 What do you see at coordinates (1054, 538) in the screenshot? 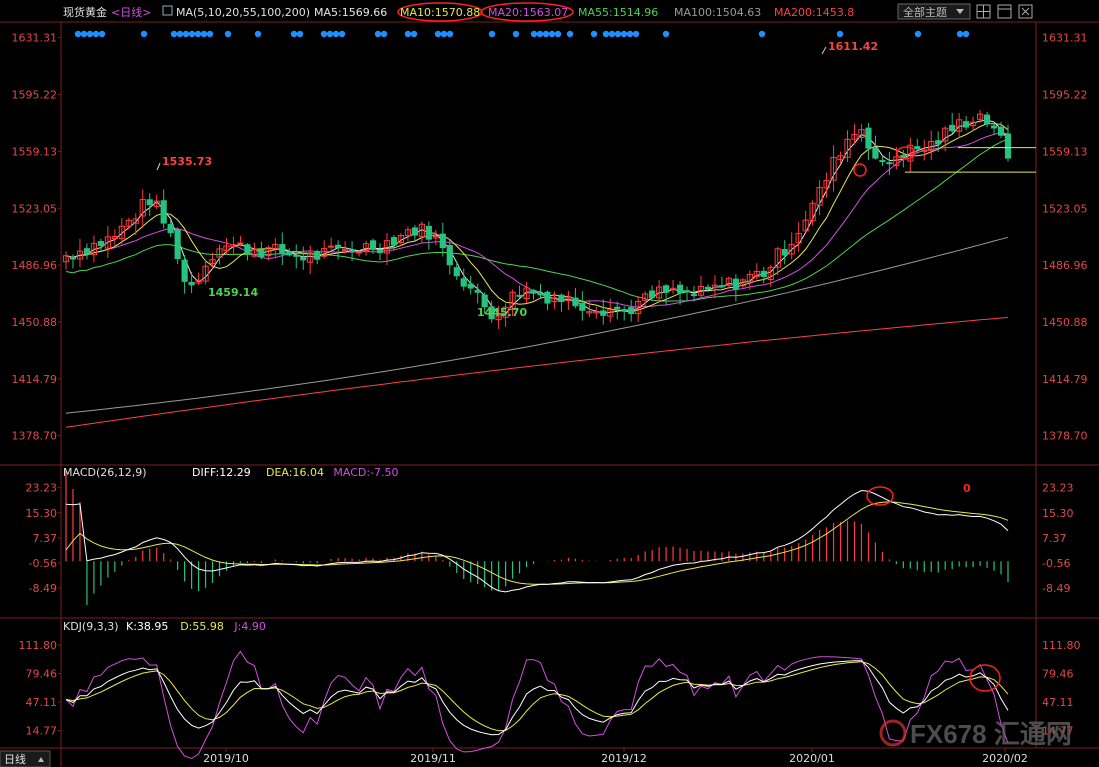
I see `y-tick-label-right: 7.37` at bounding box center [1054, 538].